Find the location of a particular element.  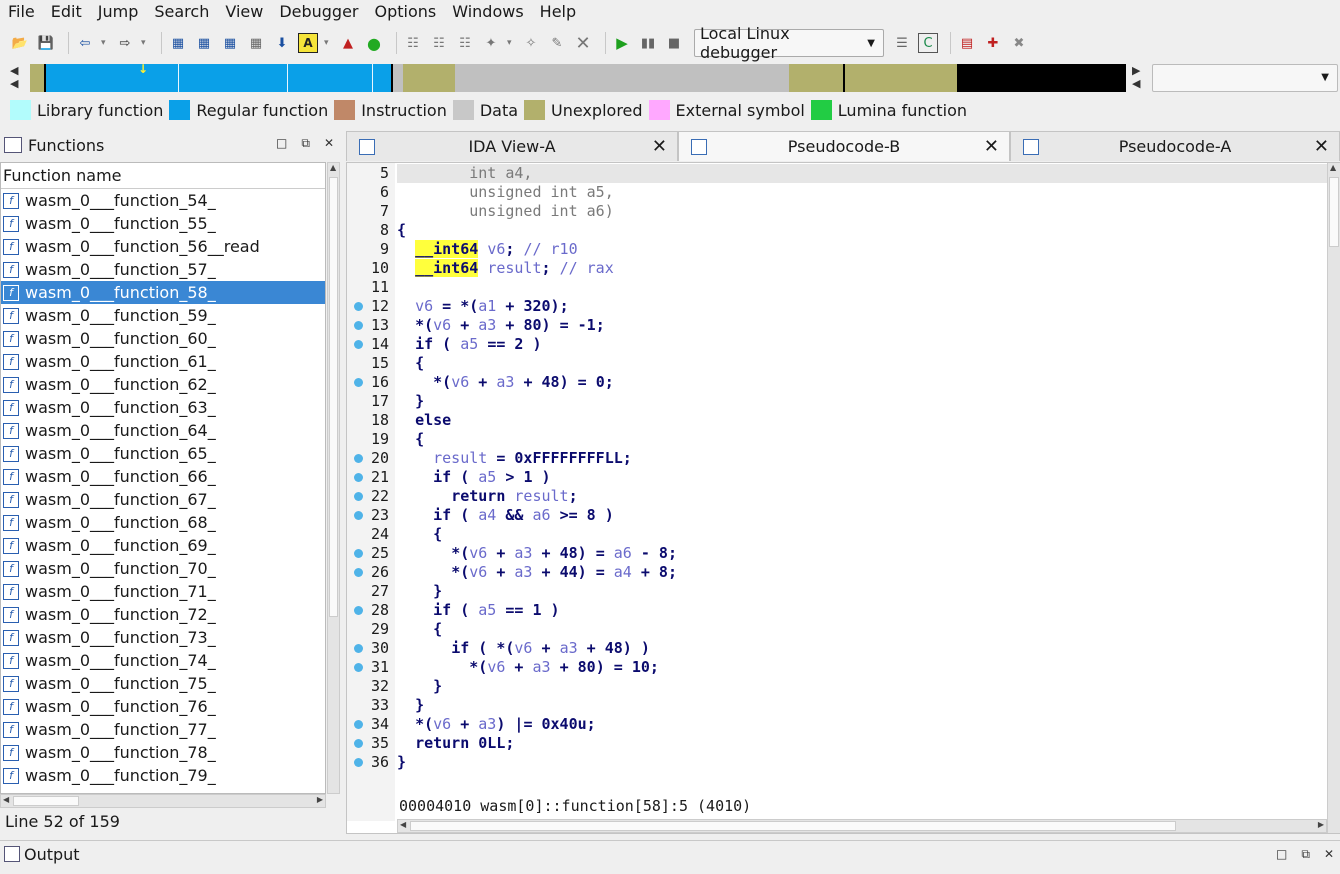

menu-options: Options is located at coordinates (406, 12).